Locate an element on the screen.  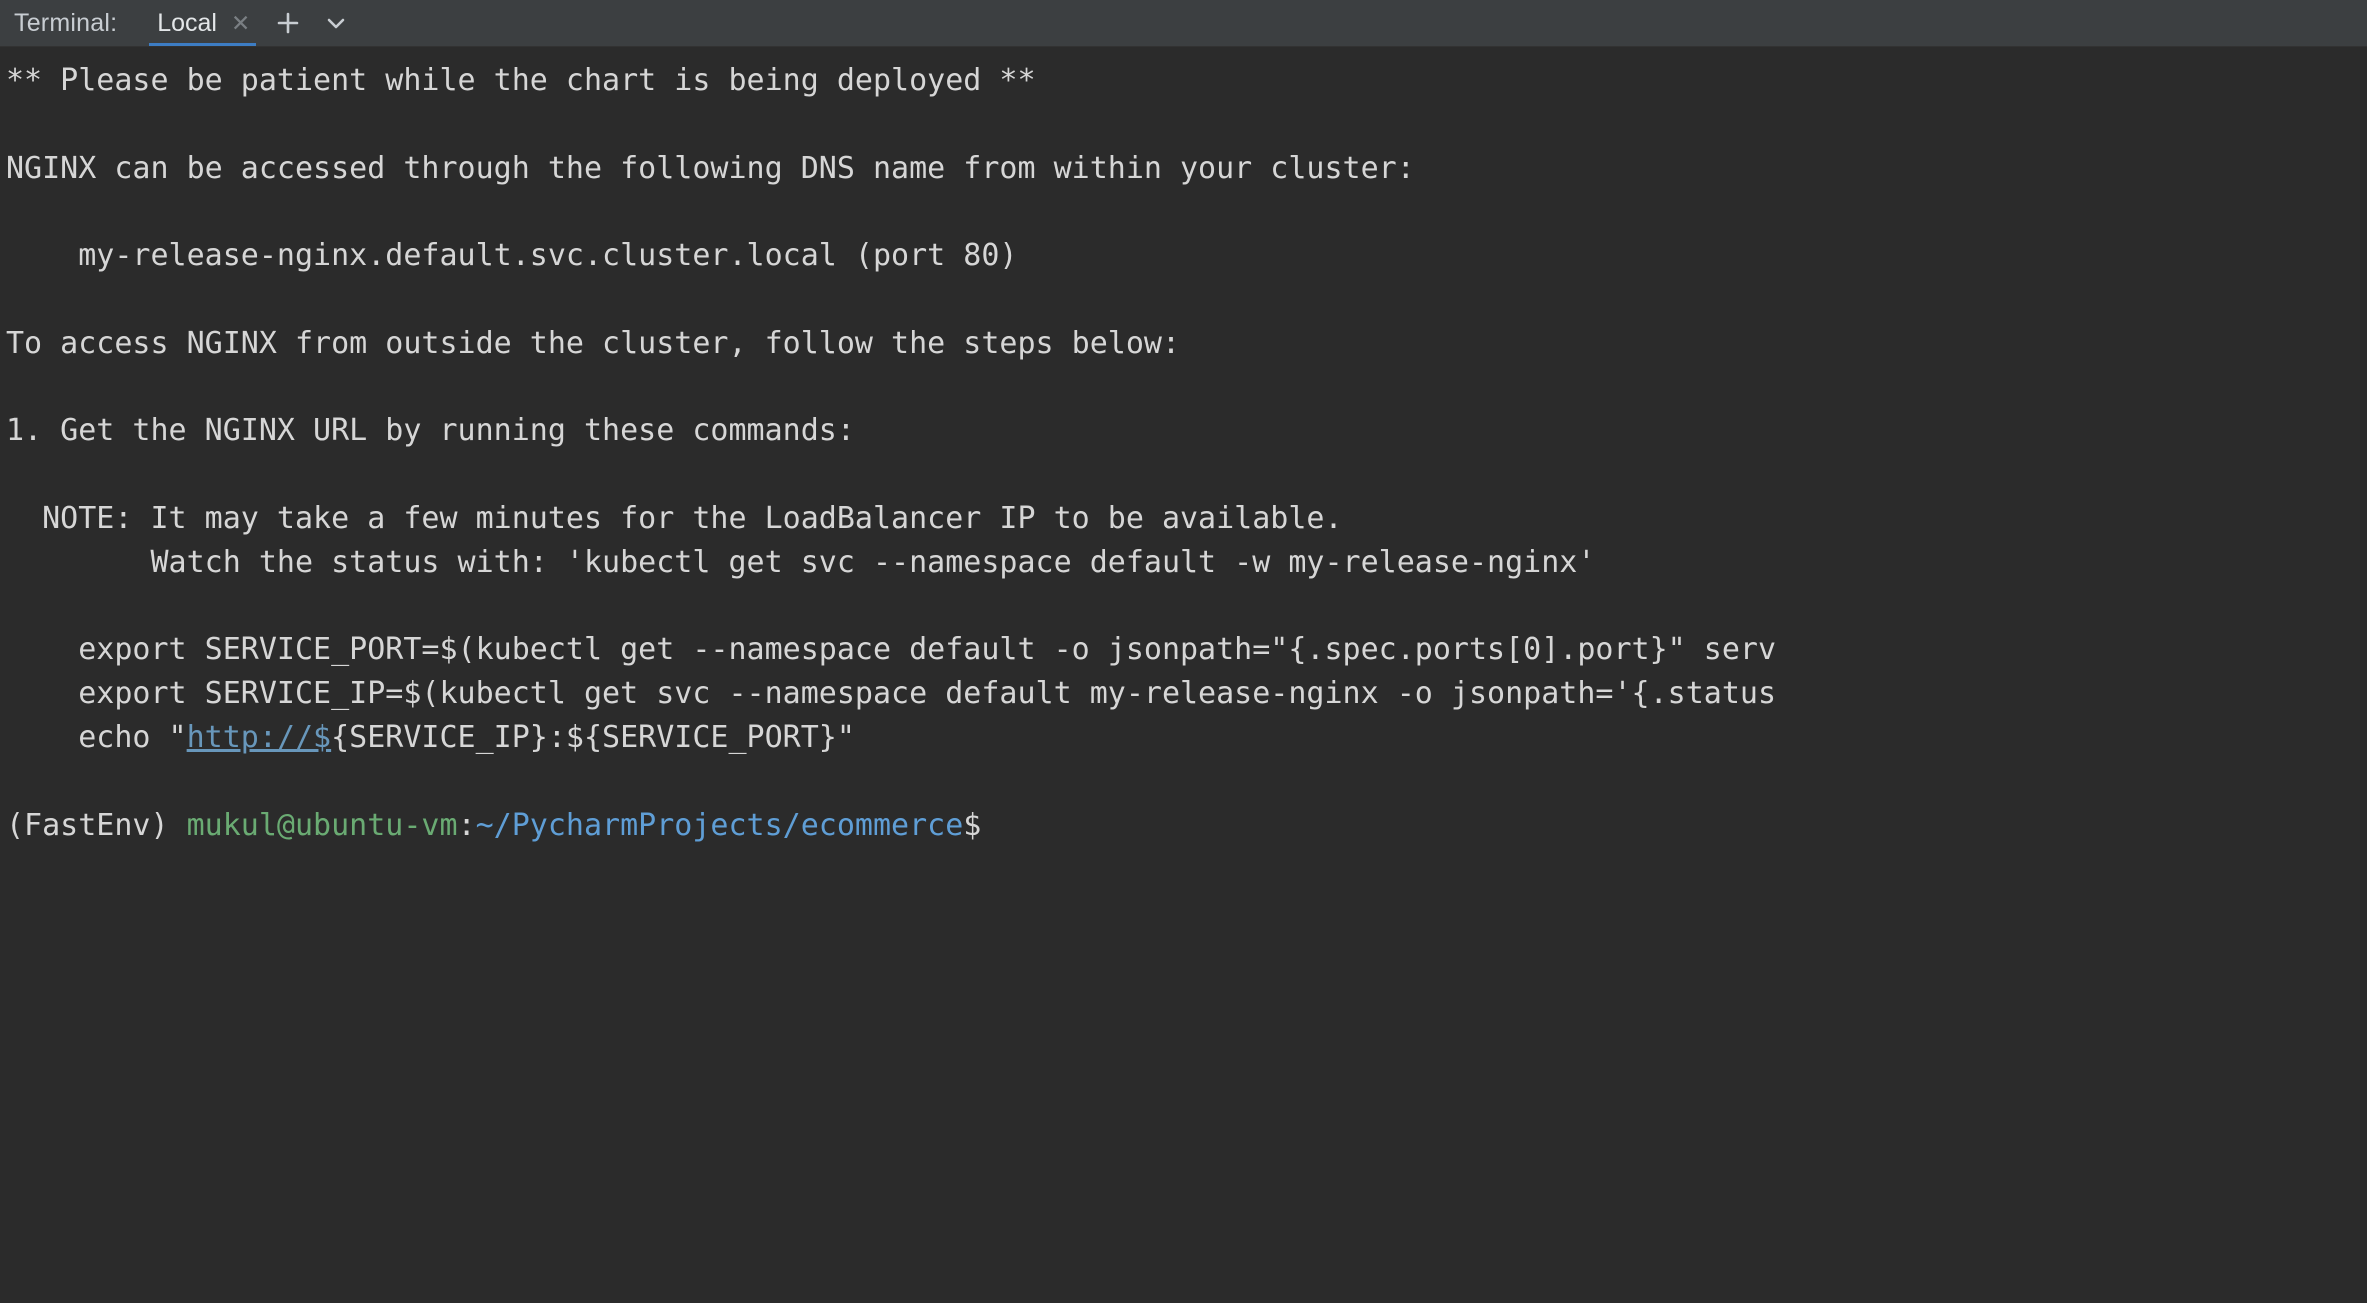
url-link: http://$ is located at coordinates (259, 737).